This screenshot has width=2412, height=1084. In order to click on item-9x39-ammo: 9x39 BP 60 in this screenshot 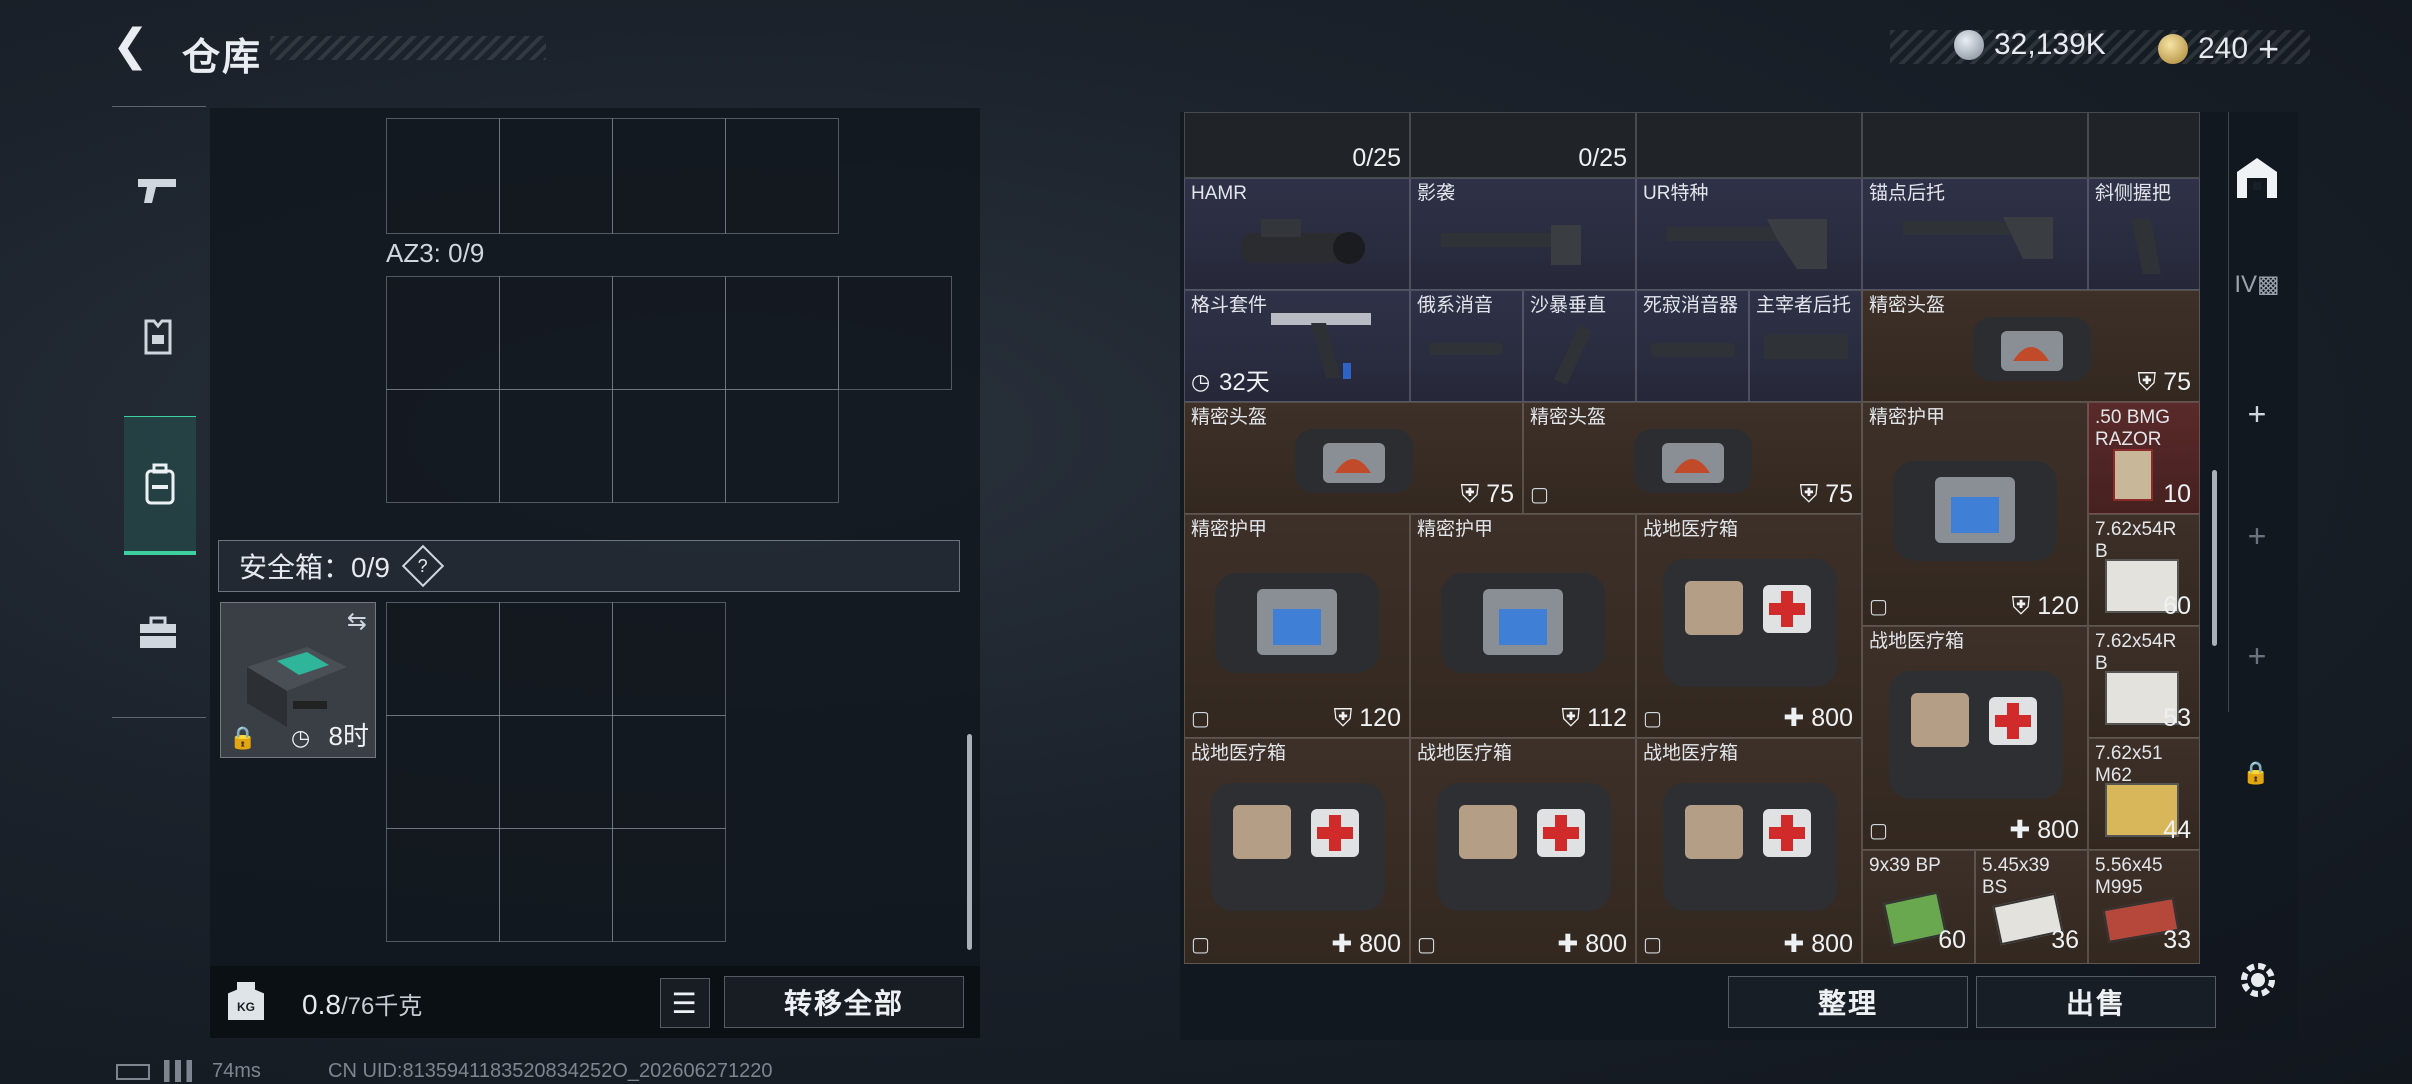, I will do `click(1918, 907)`.